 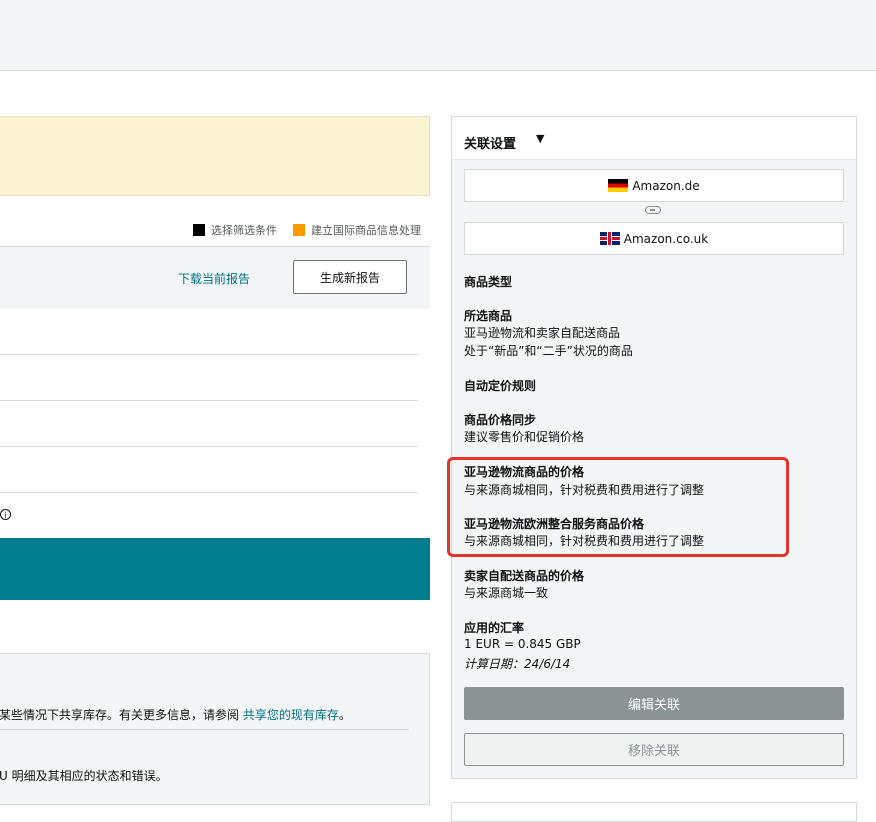 What do you see at coordinates (494, 628) in the screenshot?
I see `fx-heading: 应用的汇率` at bounding box center [494, 628].